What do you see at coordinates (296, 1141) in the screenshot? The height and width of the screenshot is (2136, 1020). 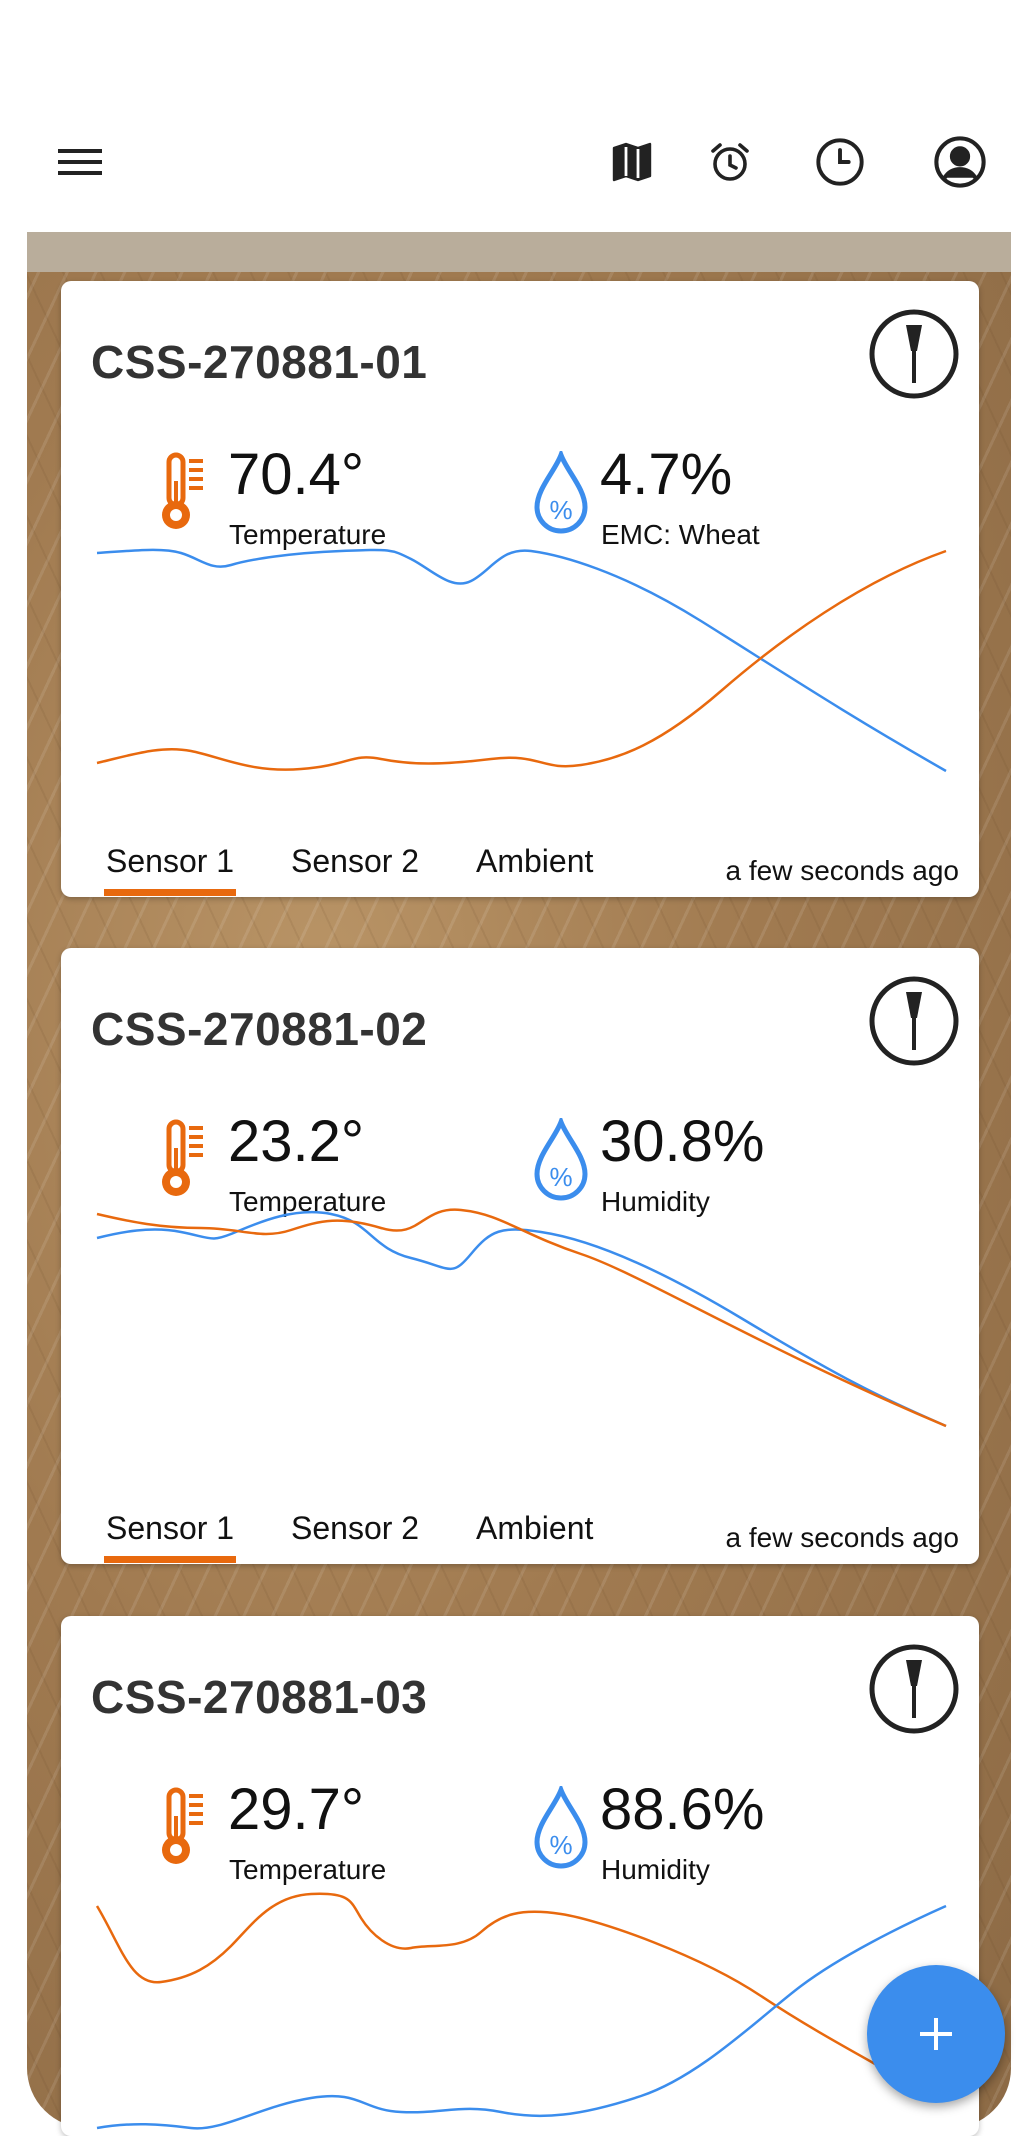 I see `temperature-value: 23.2°` at bounding box center [296, 1141].